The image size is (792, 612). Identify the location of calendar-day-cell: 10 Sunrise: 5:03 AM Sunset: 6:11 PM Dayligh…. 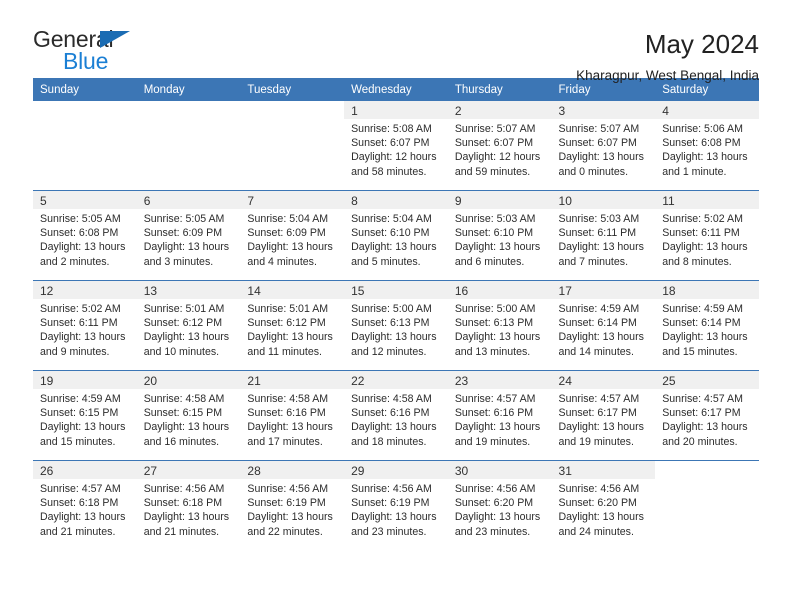
(603, 235).